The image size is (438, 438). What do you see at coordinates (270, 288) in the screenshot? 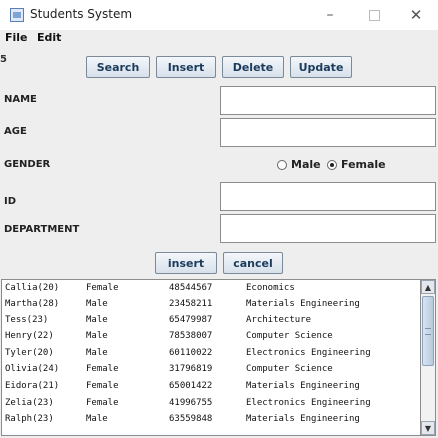
I see `student-department: Economics` at bounding box center [270, 288].